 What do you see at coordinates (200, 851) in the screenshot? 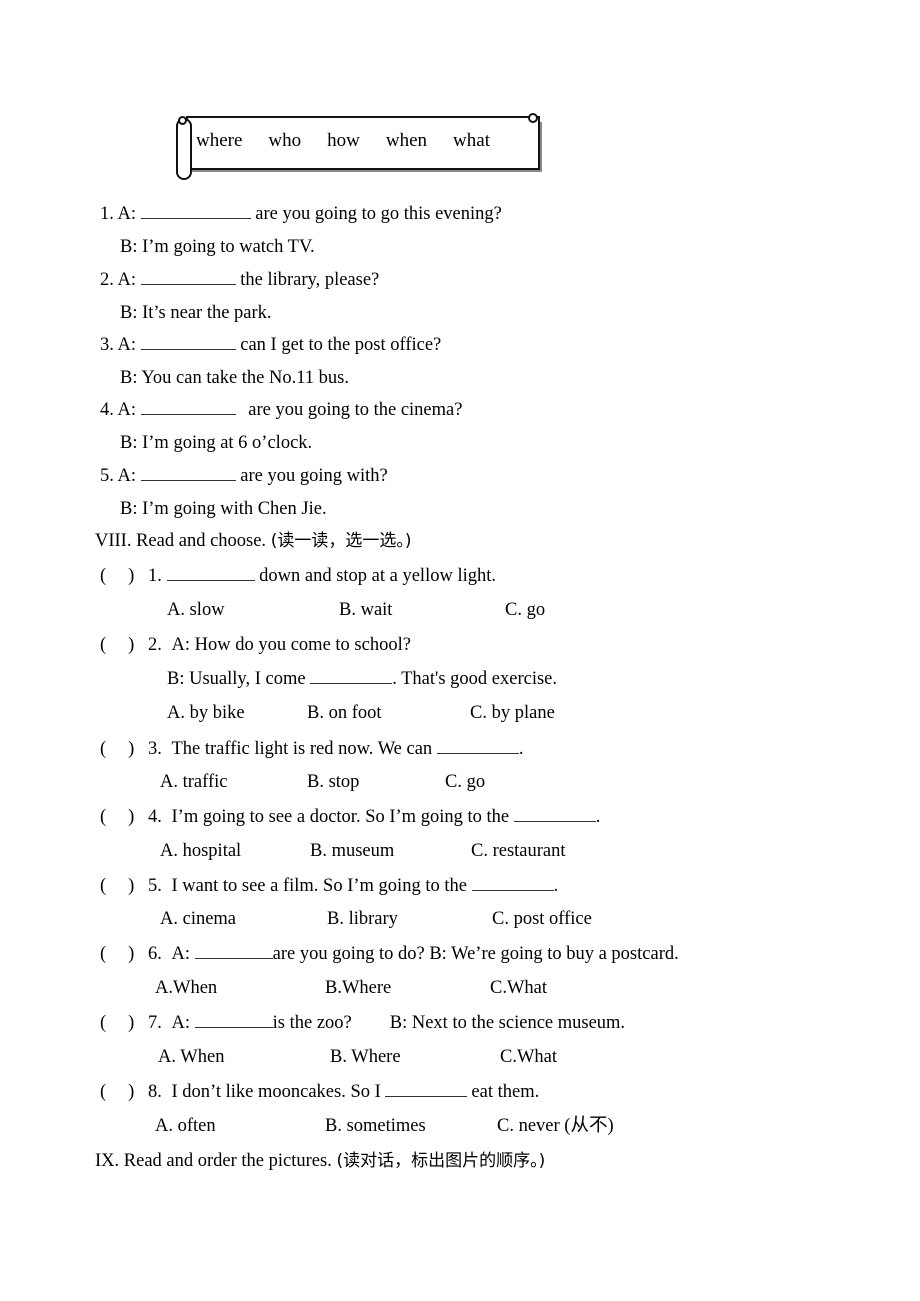
I see `mcq-4-option-a: A. hospital` at bounding box center [200, 851].